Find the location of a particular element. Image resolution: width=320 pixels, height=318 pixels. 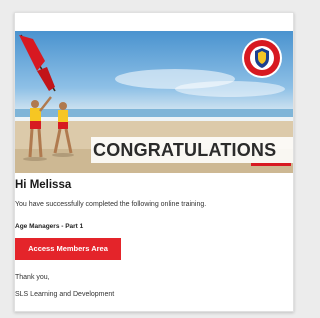

surf-life-saving-logo is located at coordinates (262, 58).